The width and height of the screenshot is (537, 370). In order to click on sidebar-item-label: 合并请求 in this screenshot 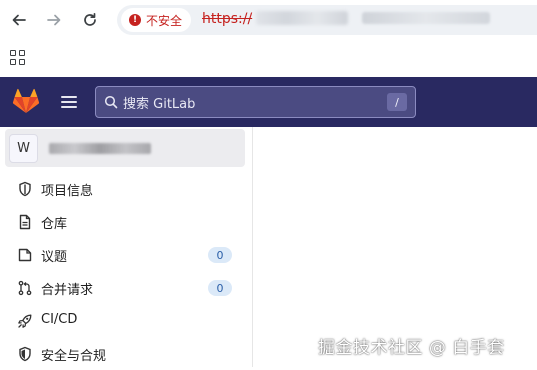, I will do `click(67, 290)`.